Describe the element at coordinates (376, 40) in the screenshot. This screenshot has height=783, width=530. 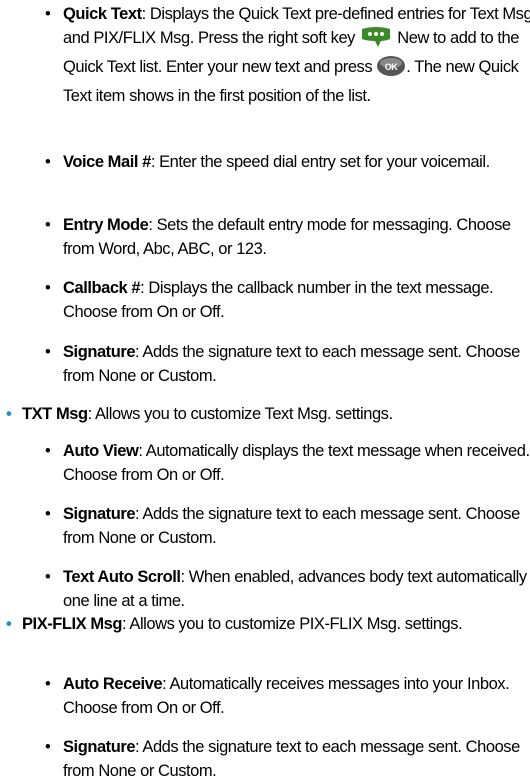
I see `right-soft-key-icon` at that location.